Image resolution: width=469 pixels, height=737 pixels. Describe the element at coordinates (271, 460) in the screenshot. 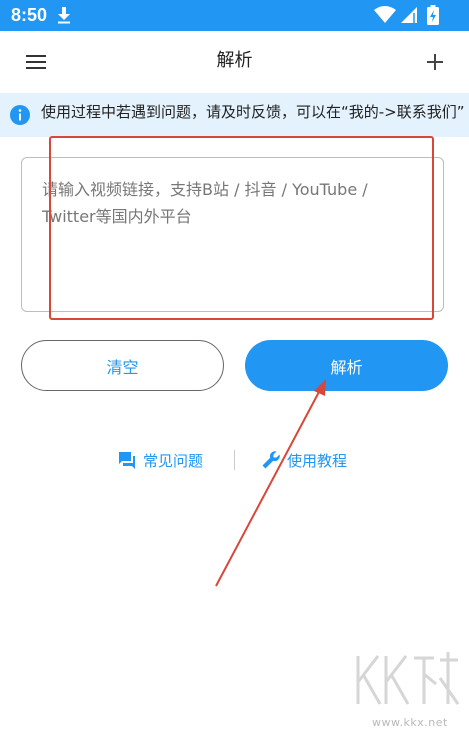

I see `wrench-icon` at that location.